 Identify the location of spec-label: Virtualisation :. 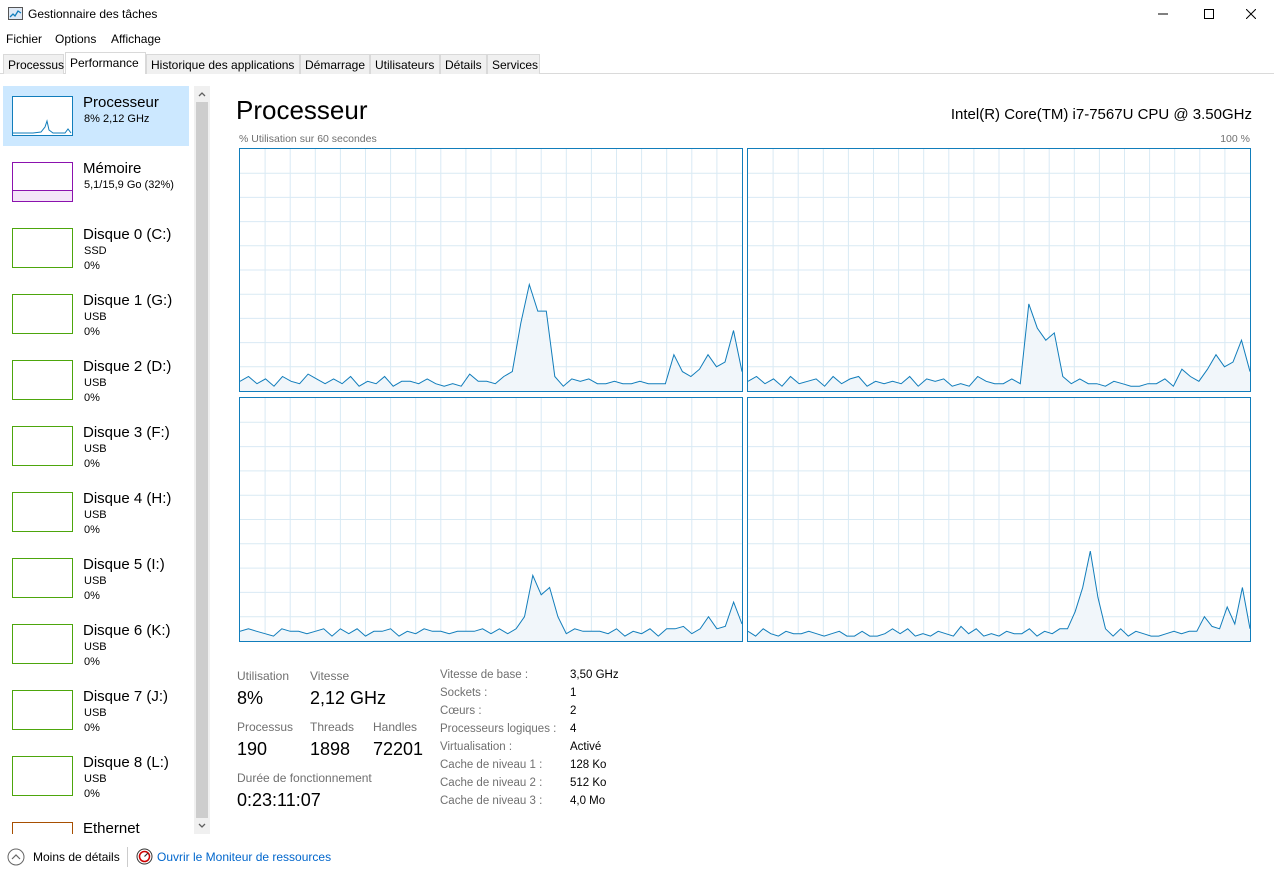
(476, 747).